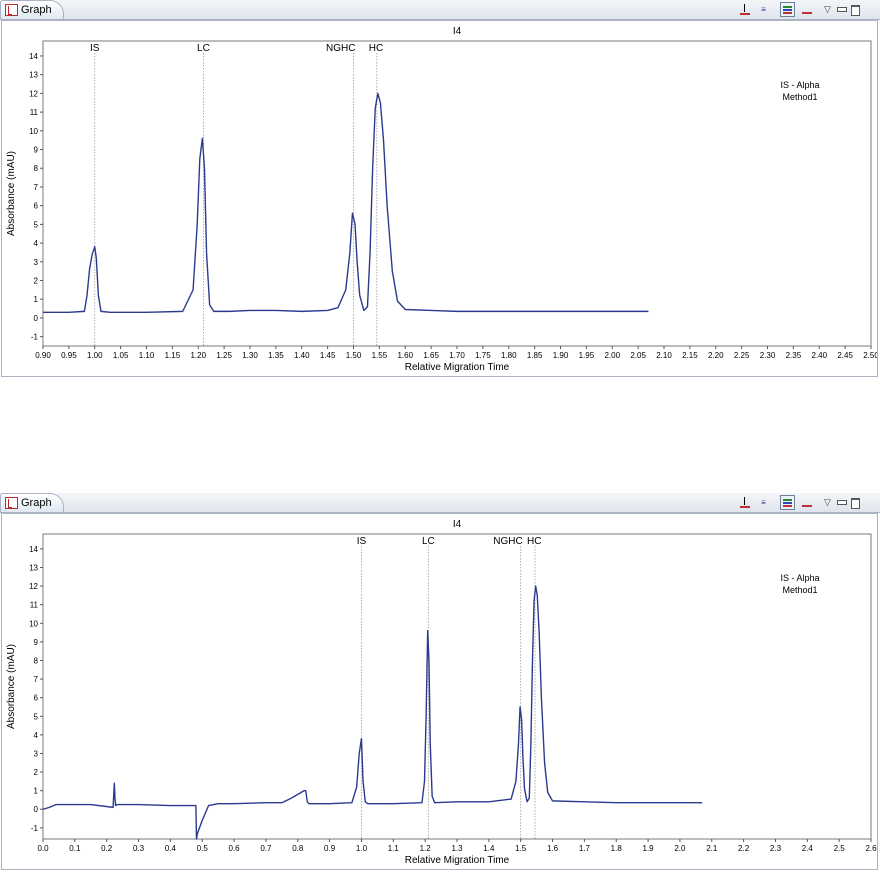  Describe the element at coordinates (203, 848) in the screenshot. I see `x-tick-label: 0.5` at that location.